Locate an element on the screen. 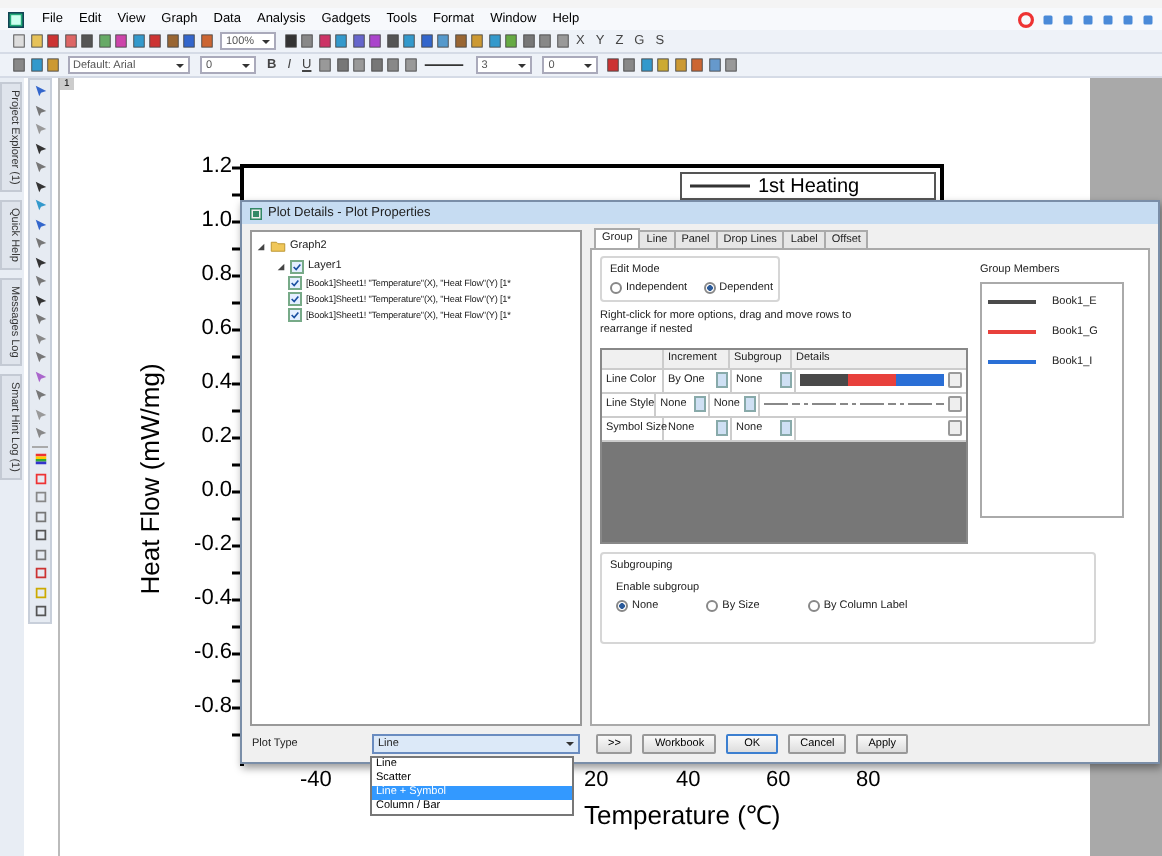 The height and width of the screenshot is (856, 1162). tick-label: -0.2 is located at coordinates (212, 545).